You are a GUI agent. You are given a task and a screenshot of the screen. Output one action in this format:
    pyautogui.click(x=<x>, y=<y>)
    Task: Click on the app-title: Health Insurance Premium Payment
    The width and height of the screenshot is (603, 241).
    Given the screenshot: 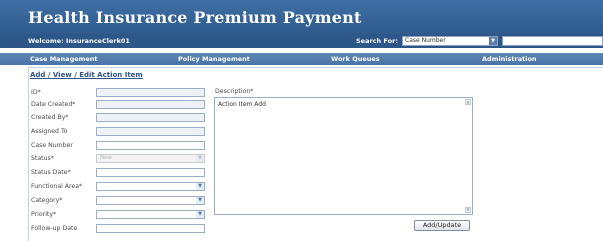 What is the action you would take?
    pyautogui.click(x=195, y=17)
    